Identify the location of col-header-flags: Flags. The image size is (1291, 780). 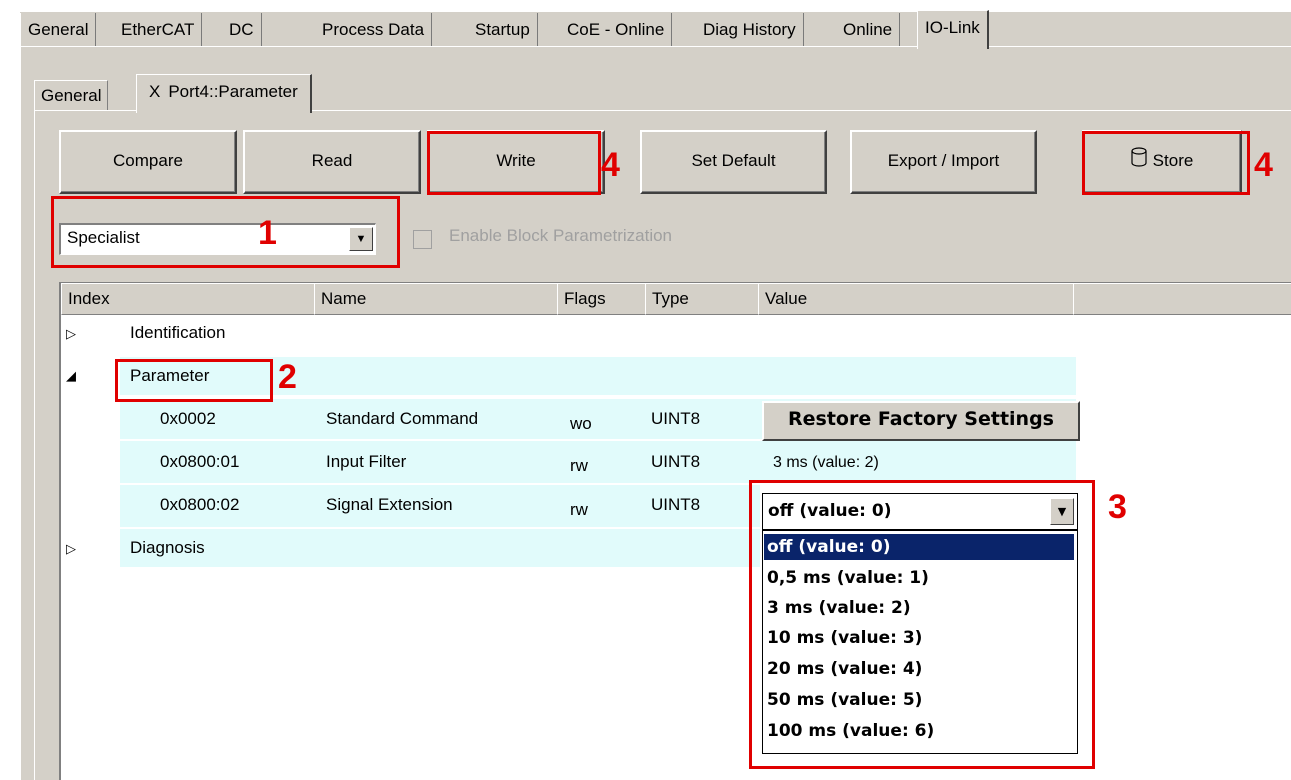
(605, 299).